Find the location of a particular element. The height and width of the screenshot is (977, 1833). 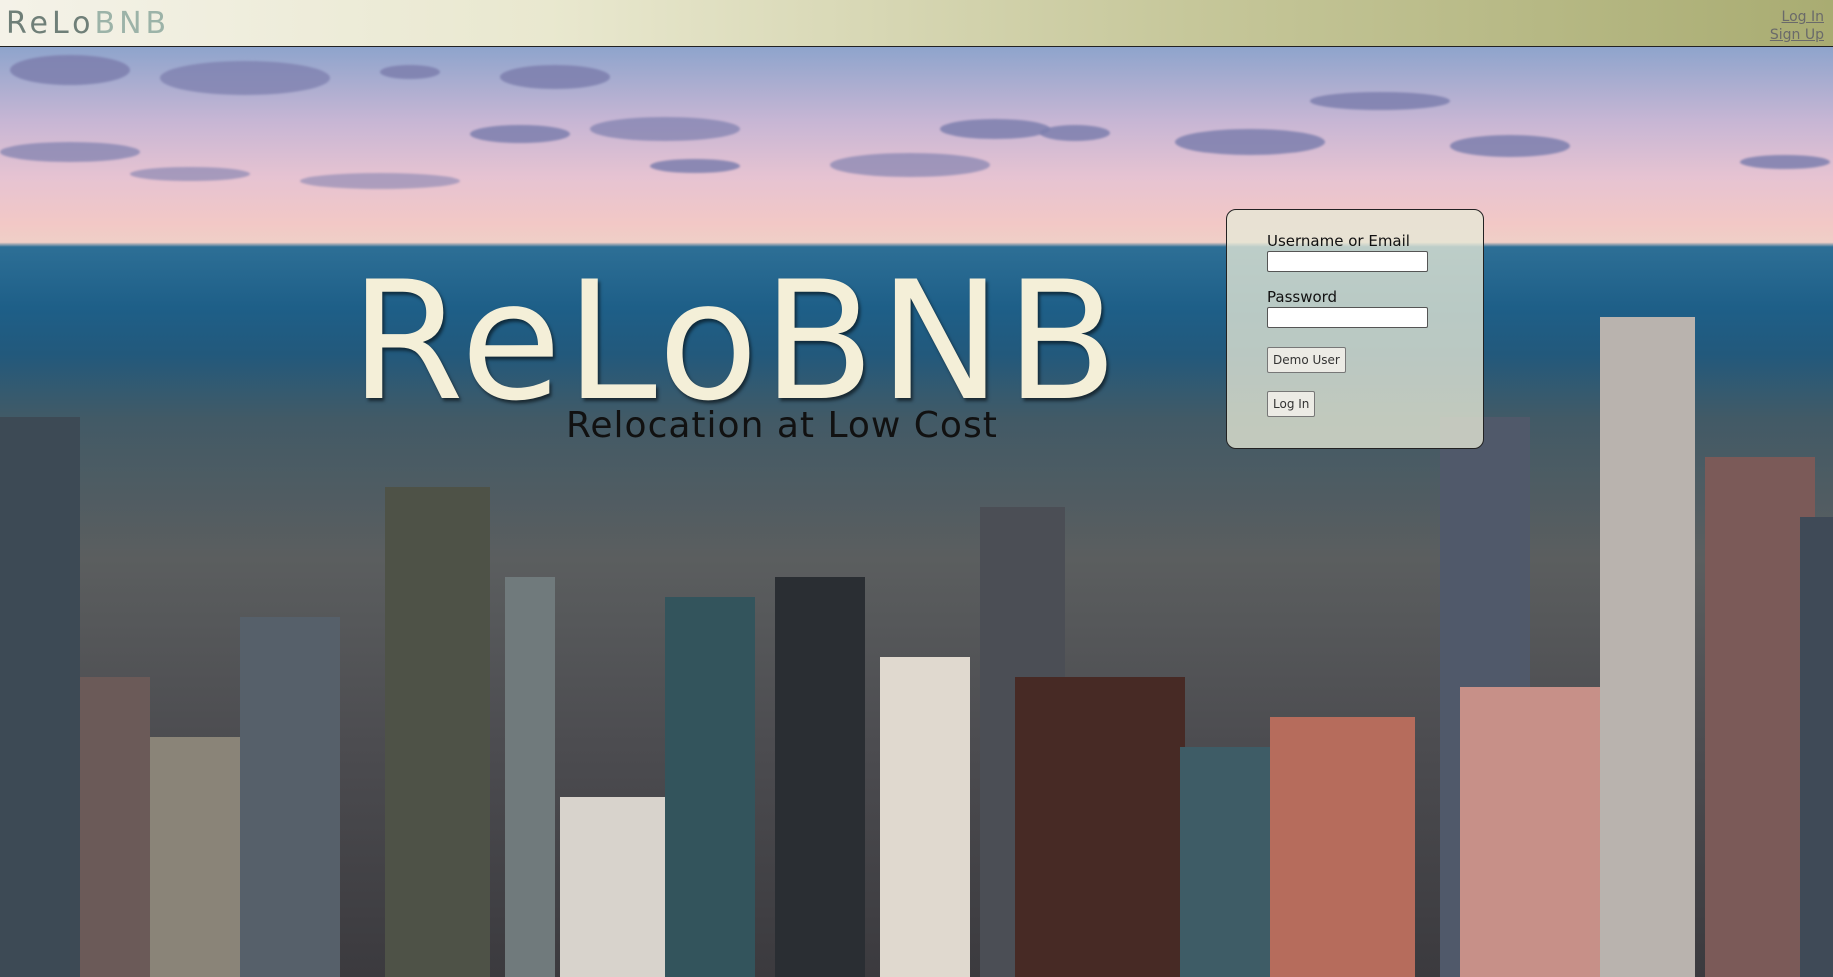

nav-logo: ReLoBNB is located at coordinates (88, 24).